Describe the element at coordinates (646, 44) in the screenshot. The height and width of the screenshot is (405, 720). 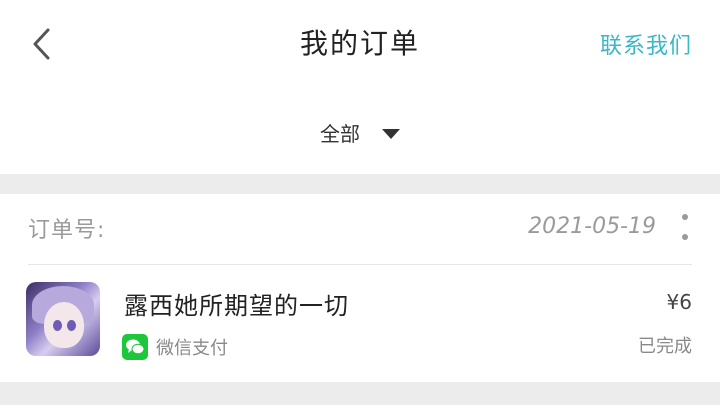
I see `contact-us-link: 联系我们` at that location.